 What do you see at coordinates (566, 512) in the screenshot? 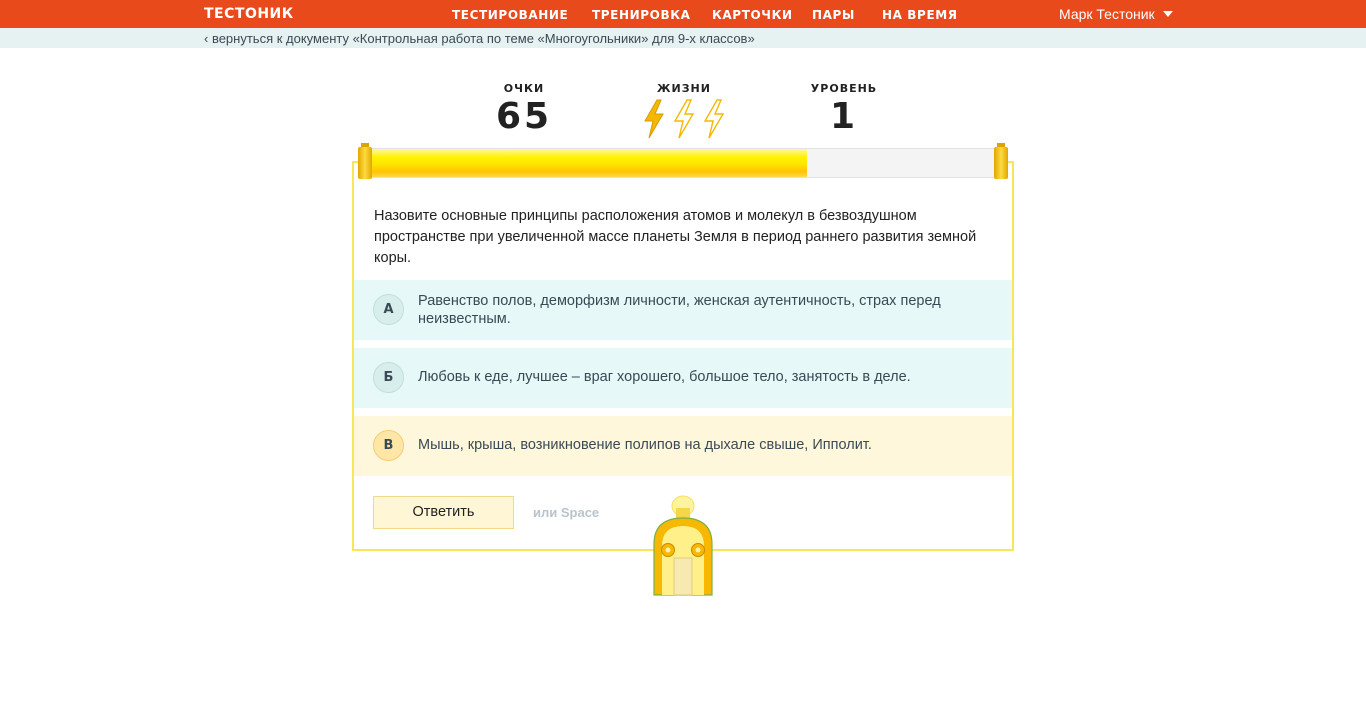
I see `keyboard-hint: или Space` at bounding box center [566, 512].